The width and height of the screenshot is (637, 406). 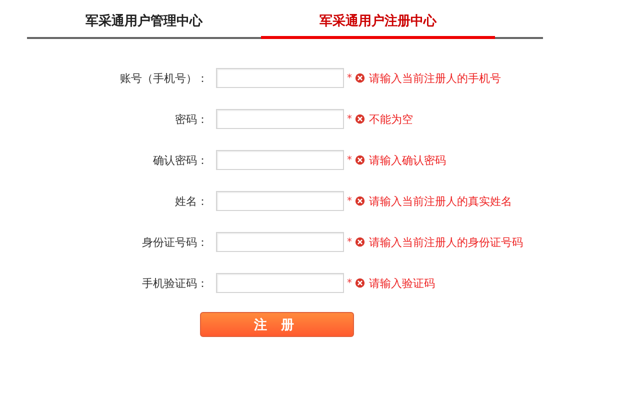 What do you see at coordinates (440, 201) in the screenshot?
I see `error-message: 请输入当前注册人的真实姓名` at bounding box center [440, 201].